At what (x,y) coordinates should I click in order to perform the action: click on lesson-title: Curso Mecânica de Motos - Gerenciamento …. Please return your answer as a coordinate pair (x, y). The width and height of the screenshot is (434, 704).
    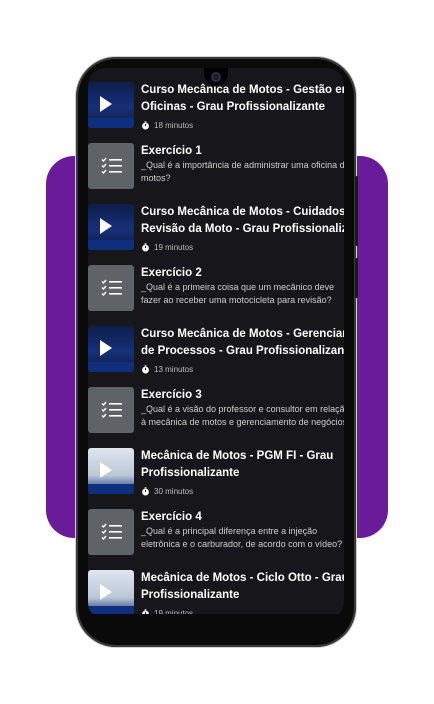
    Looking at the image, I should click on (242, 342).